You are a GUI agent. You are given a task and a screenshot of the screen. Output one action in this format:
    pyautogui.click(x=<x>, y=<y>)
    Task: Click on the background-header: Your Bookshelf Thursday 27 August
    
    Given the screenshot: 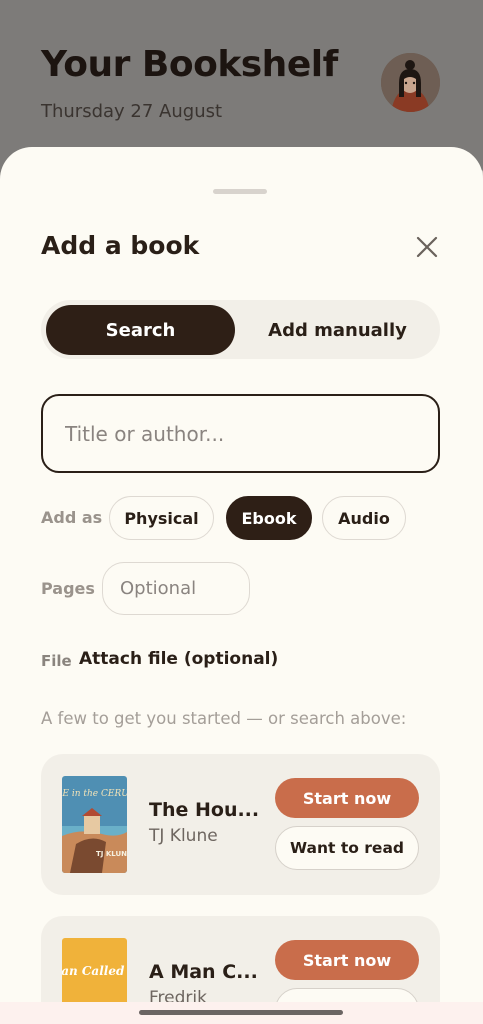 What is the action you would take?
    pyautogui.click(x=241, y=75)
    